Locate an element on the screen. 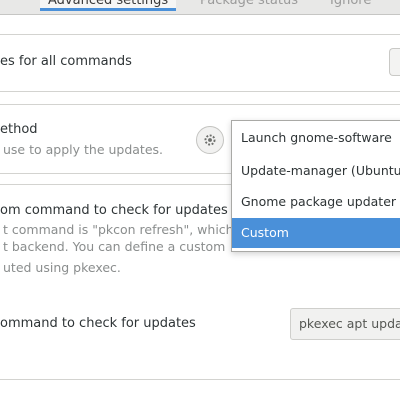 The image size is (400, 400). update-method-title: ethod is located at coordinates (19, 129).